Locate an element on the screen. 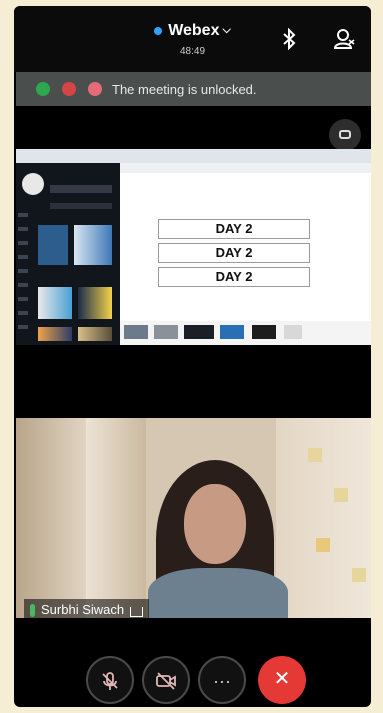 The height and width of the screenshot is (713, 383). mute-mic-icon is located at coordinates (110, 683).